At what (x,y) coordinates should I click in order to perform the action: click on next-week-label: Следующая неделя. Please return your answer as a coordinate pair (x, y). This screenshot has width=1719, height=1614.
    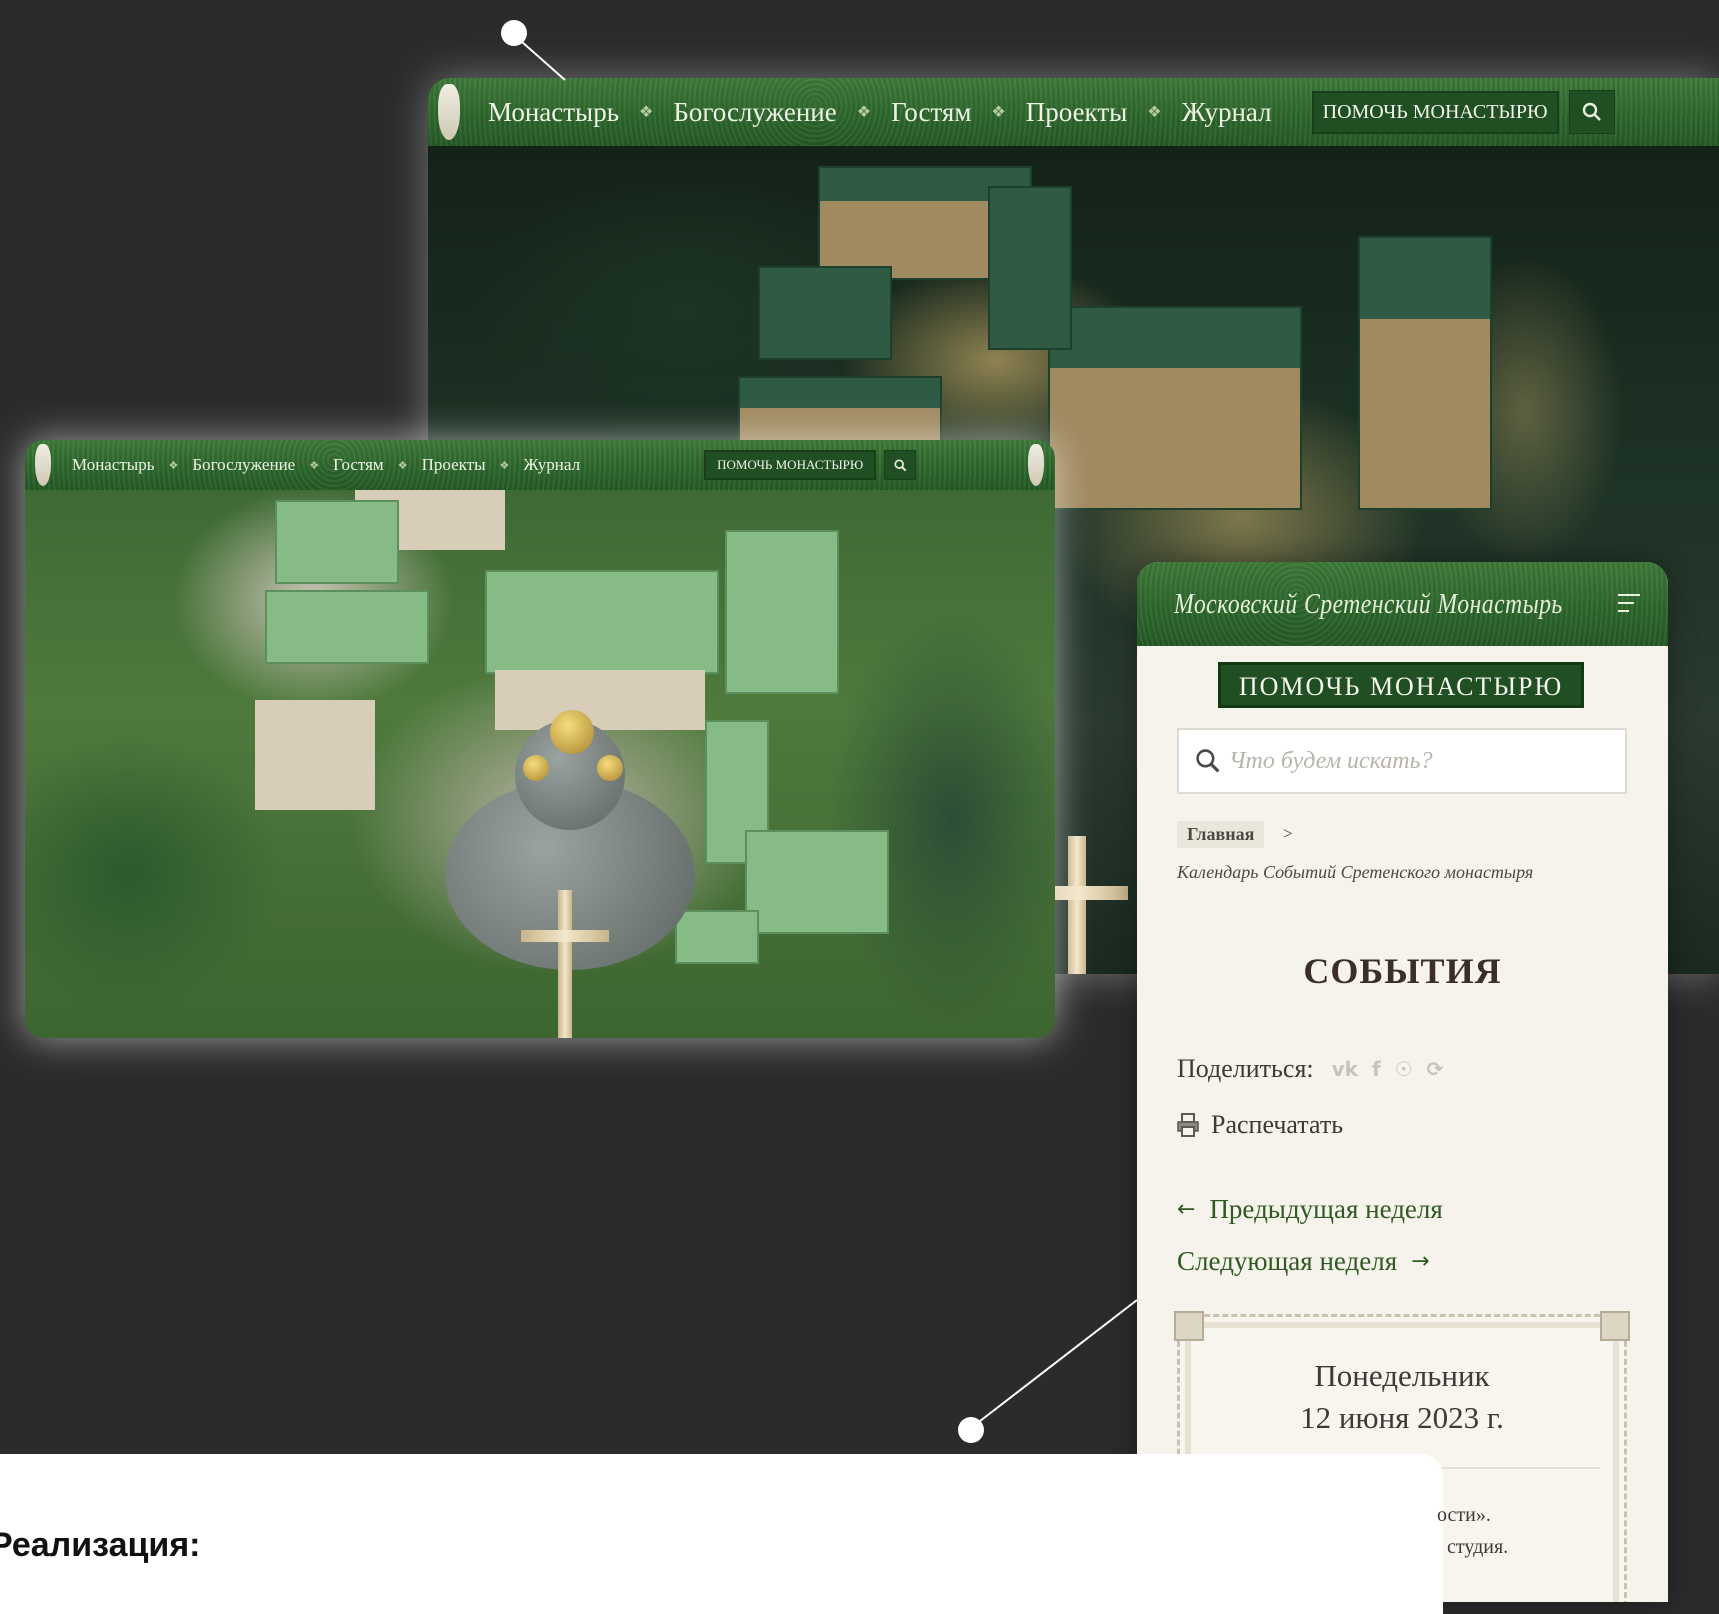
    Looking at the image, I should click on (1287, 1261).